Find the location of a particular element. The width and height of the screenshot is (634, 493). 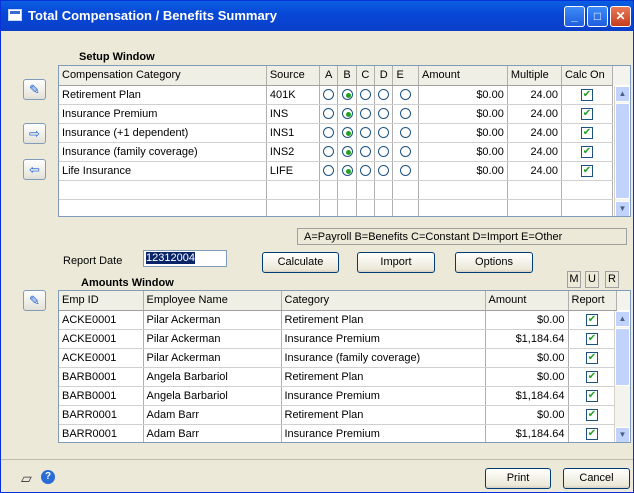

setup-scrollbar: ▲ ▼ is located at coordinates (622, 151).